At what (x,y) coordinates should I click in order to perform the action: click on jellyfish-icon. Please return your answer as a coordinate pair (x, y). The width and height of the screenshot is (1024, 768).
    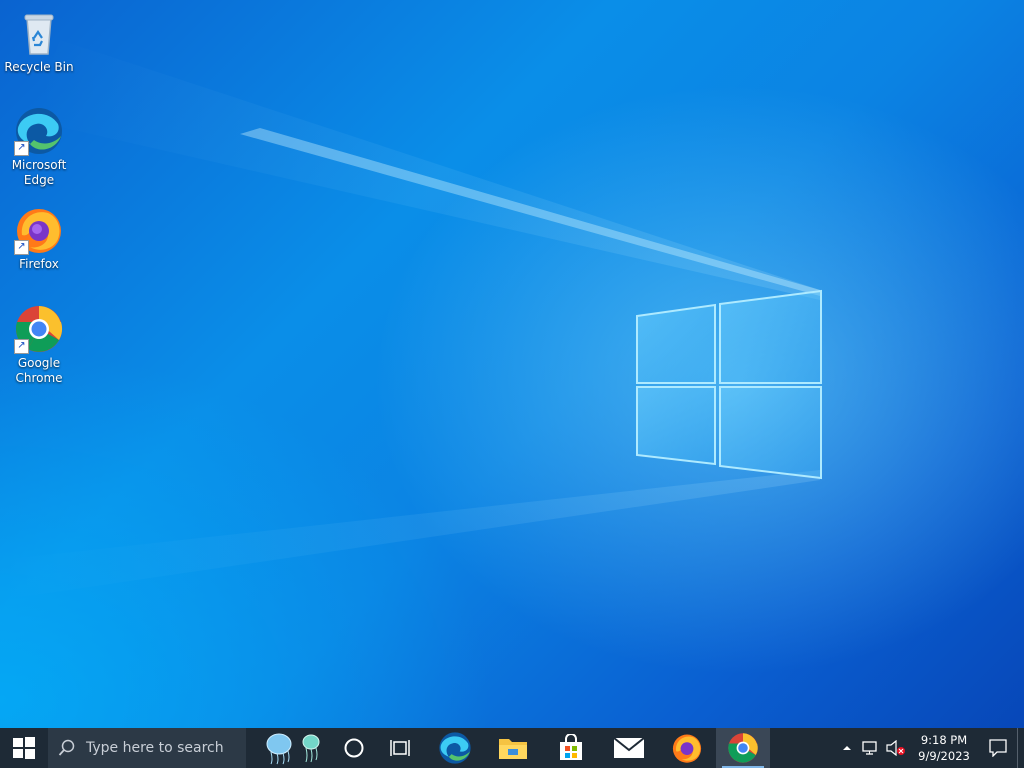
    Looking at the image, I should click on (293, 749).